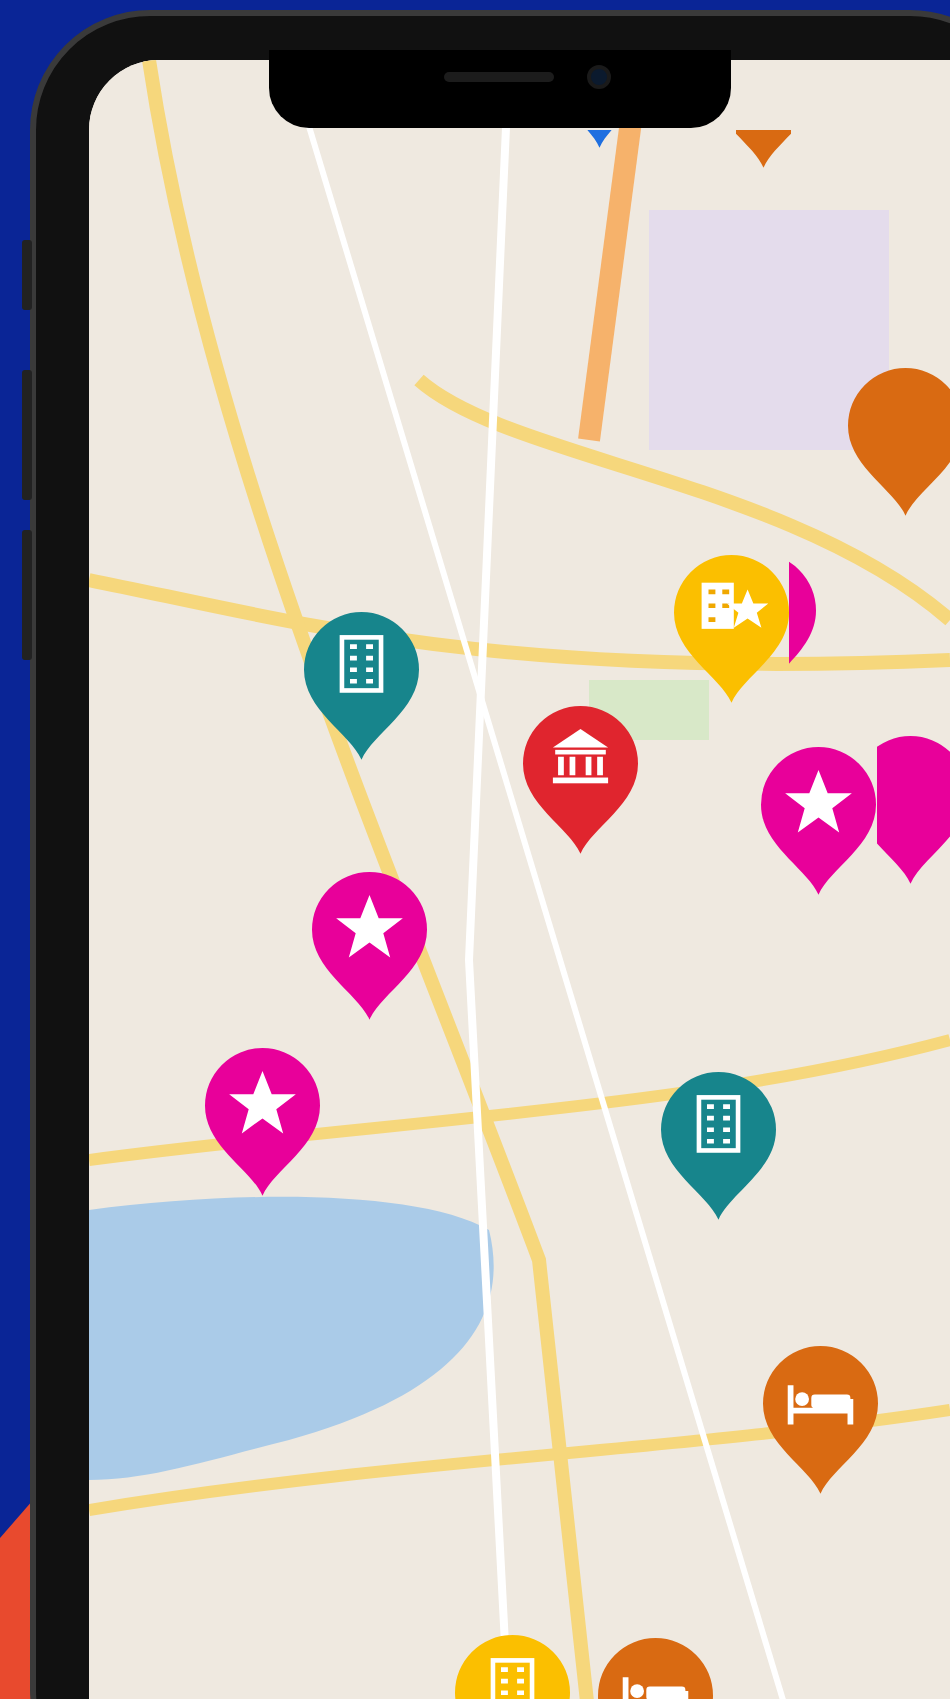 This screenshot has width=950, height=1699. I want to click on building-star-icon, so click(735, 605).